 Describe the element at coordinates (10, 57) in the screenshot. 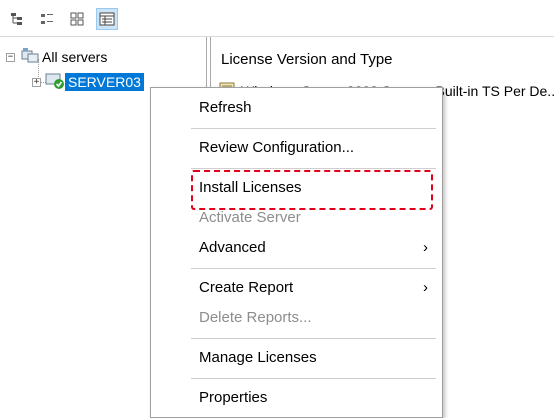

I see `collapse-icon: −` at that location.